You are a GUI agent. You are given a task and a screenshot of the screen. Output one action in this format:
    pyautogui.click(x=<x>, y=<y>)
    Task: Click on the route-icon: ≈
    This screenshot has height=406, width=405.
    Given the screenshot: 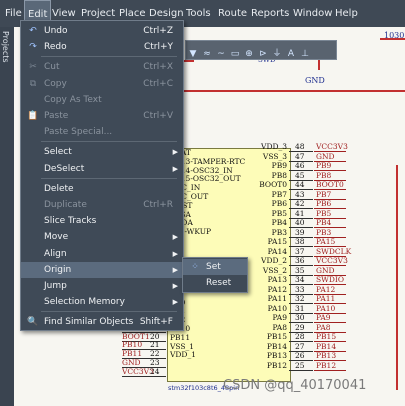 What is the action you would take?
    pyautogui.click(x=207, y=54)
    